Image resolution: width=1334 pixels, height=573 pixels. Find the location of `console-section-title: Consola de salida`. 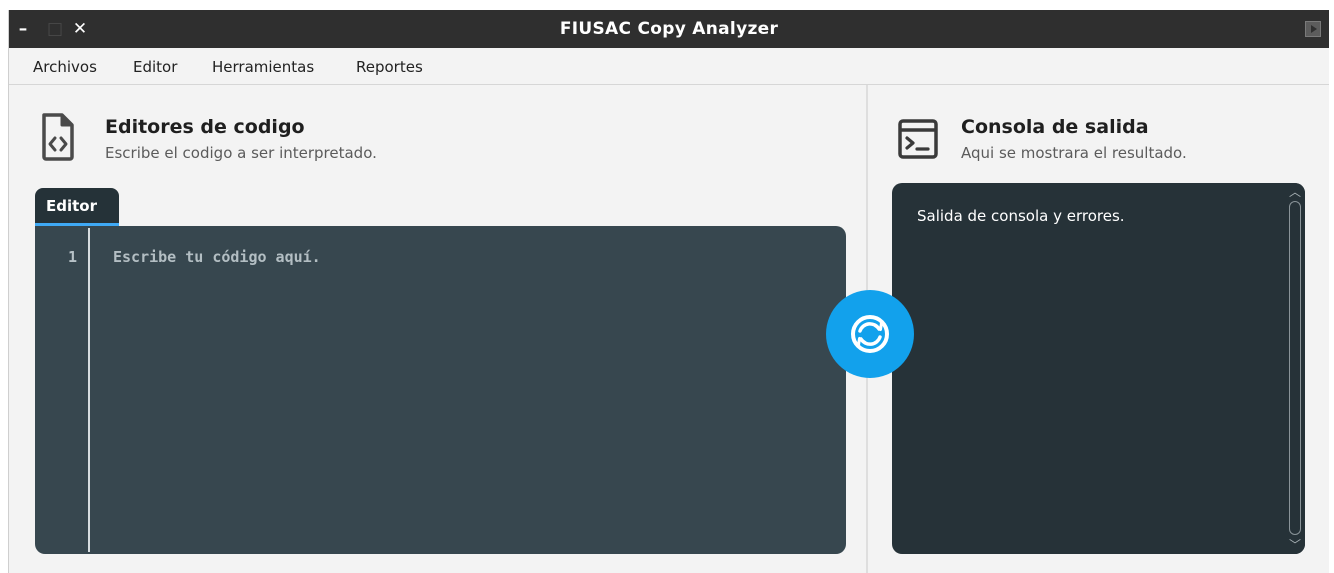

console-section-title: Consola de salida is located at coordinates (1055, 127).